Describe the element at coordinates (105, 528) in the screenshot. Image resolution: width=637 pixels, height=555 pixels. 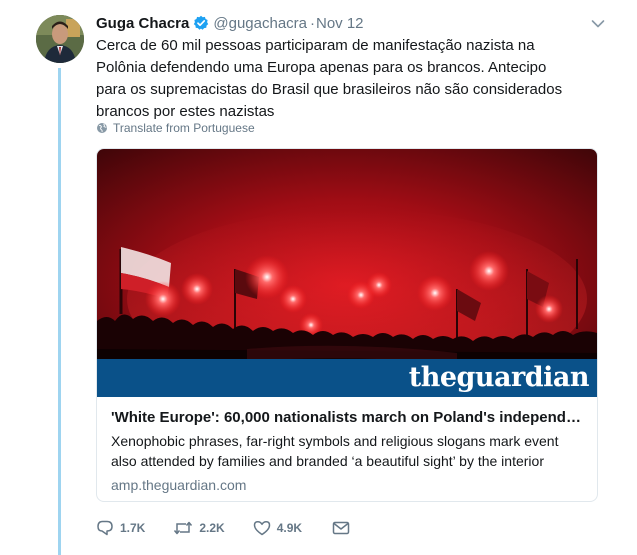
I see `reply-icon` at that location.